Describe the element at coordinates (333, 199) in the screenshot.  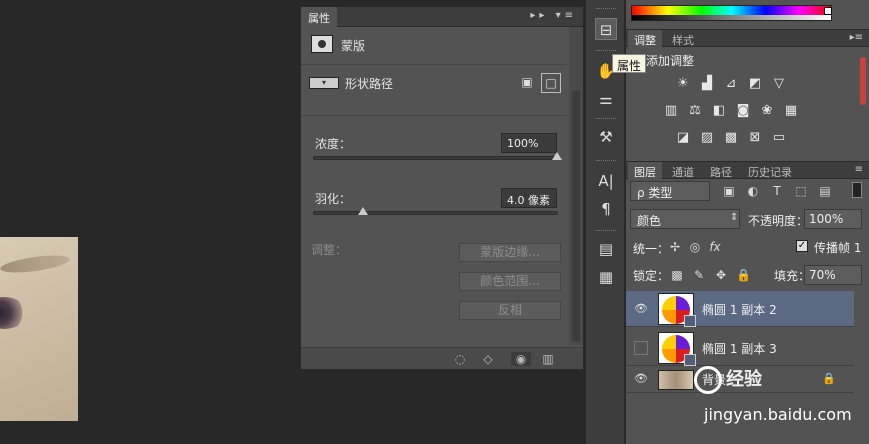
I see `feather-label: 羽化：` at that location.